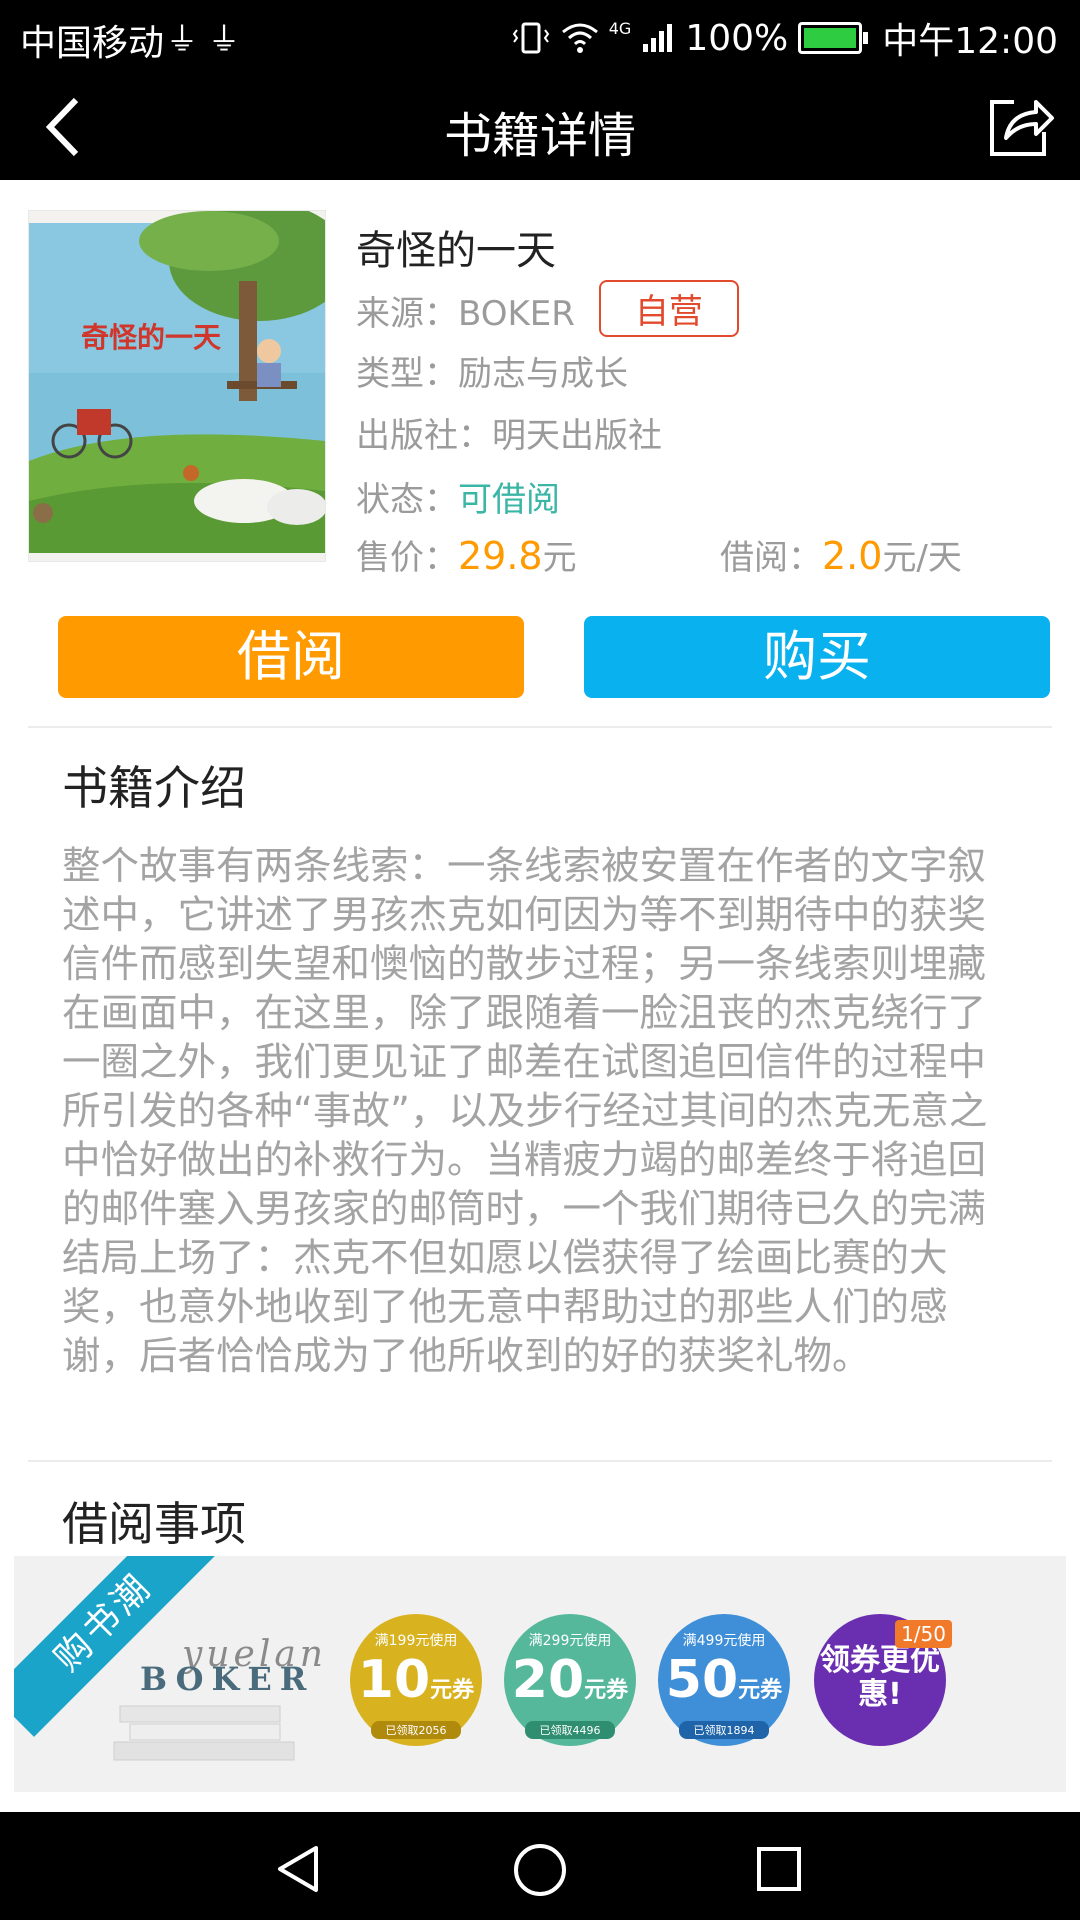 This screenshot has width=1080, height=1920. Describe the element at coordinates (92, 43) in the screenshot. I see `carrier-name: 中国移动` at that location.